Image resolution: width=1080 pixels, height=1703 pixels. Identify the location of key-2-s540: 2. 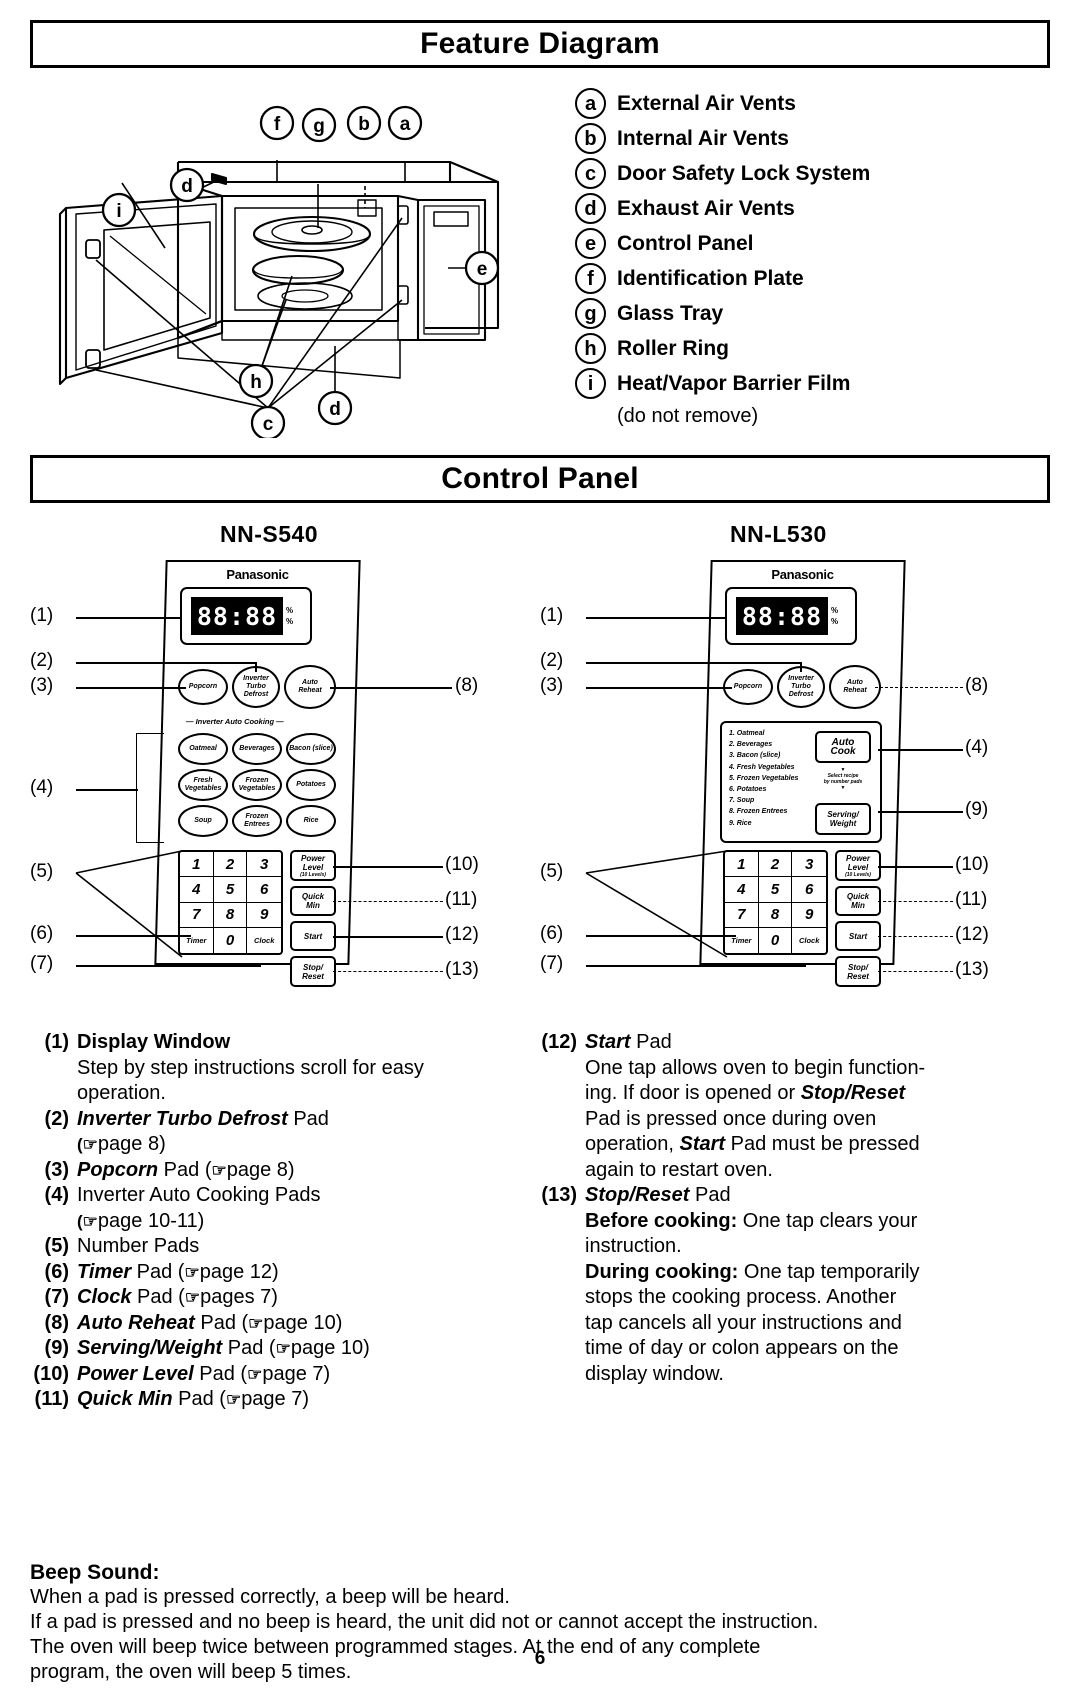
(230, 865).